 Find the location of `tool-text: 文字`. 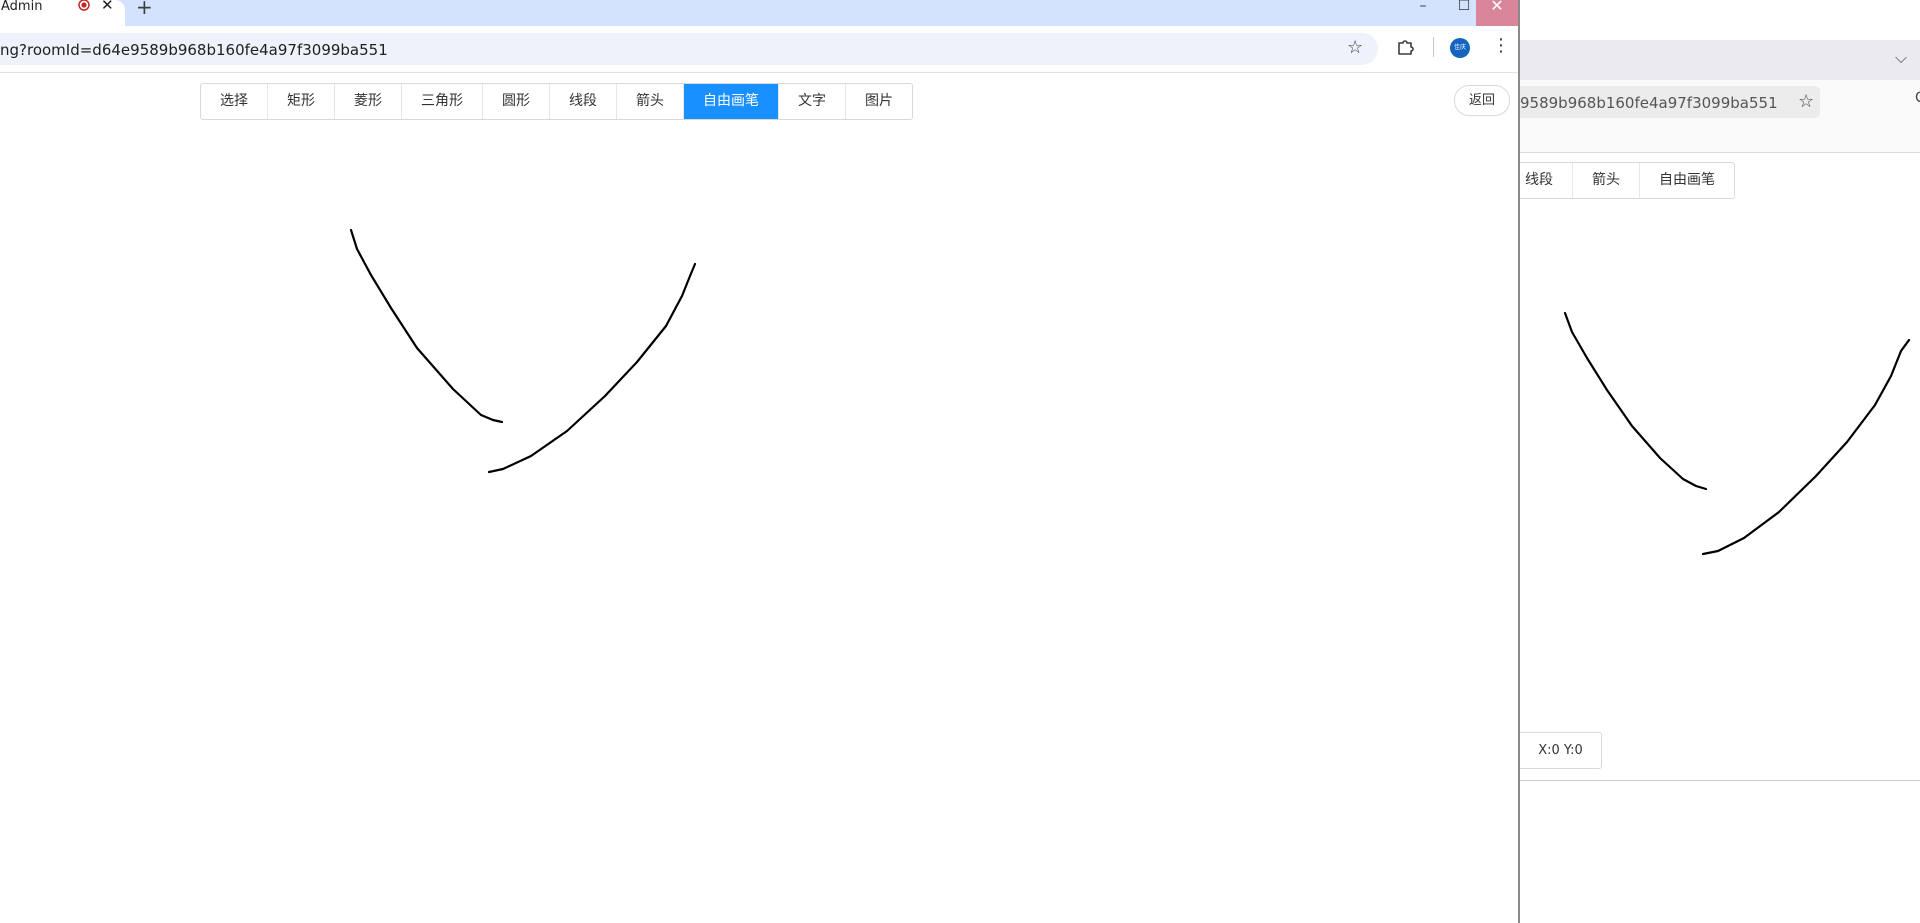

tool-text: 文字 is located at coordinates (812, 101).